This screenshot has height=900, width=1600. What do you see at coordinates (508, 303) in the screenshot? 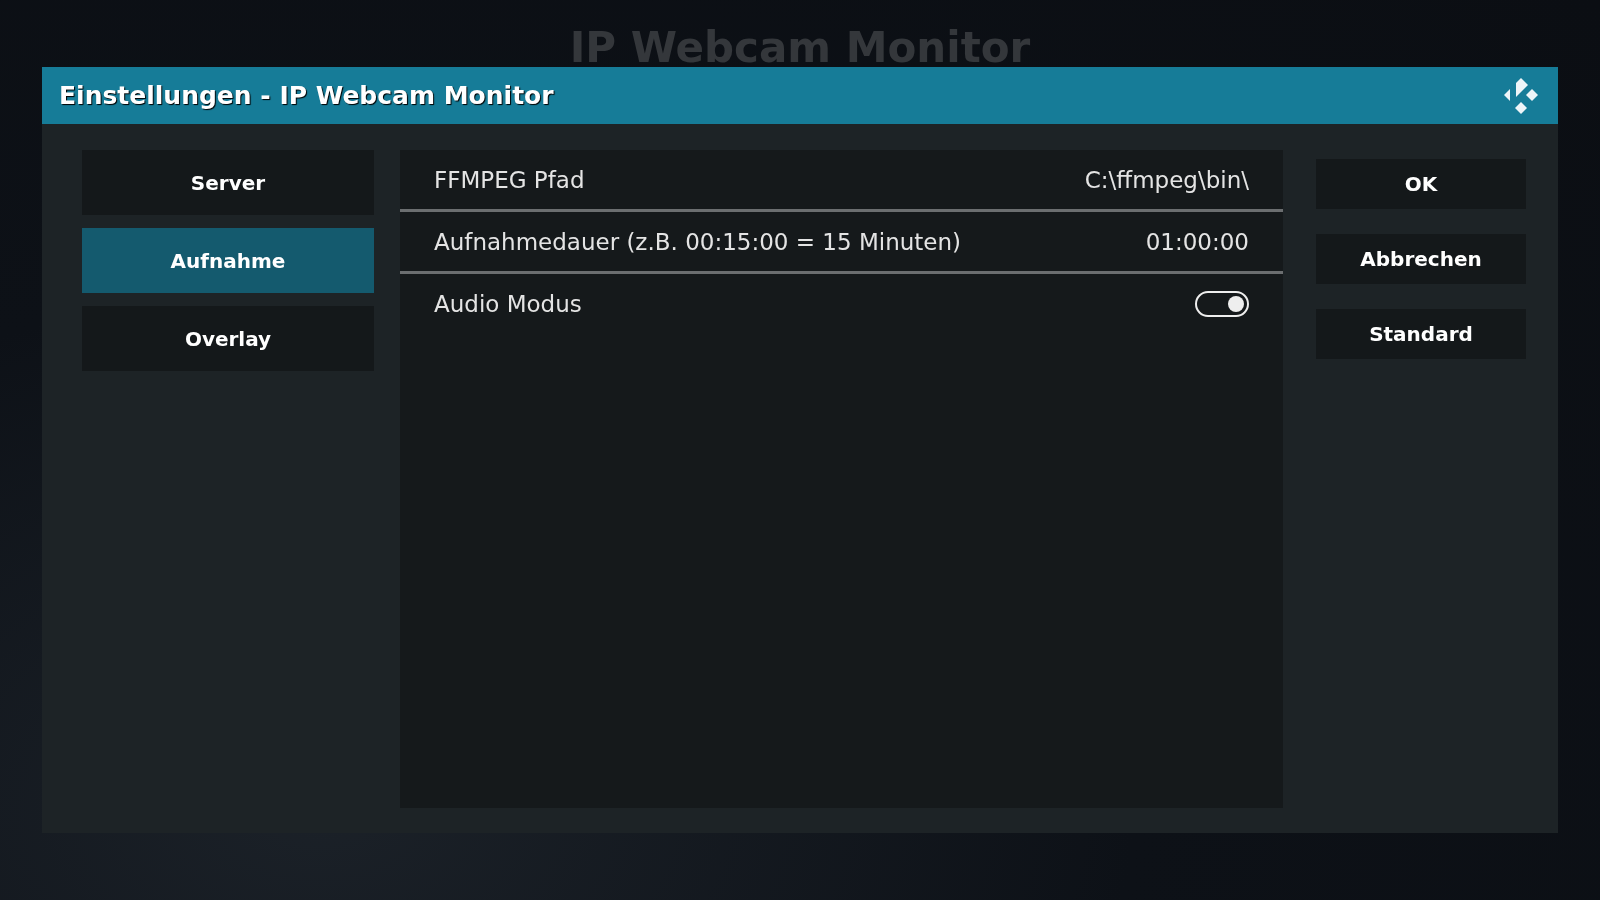
I see `setting-label: Audio Modus` at bounding box center [508, 303].